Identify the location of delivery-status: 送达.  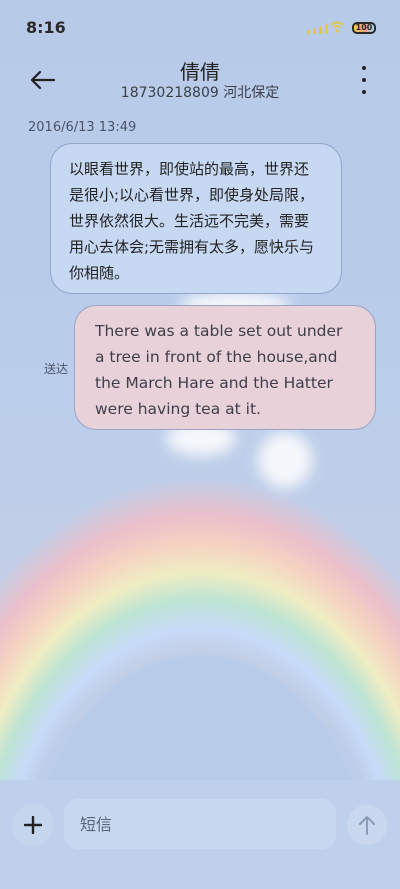
(56, 369).